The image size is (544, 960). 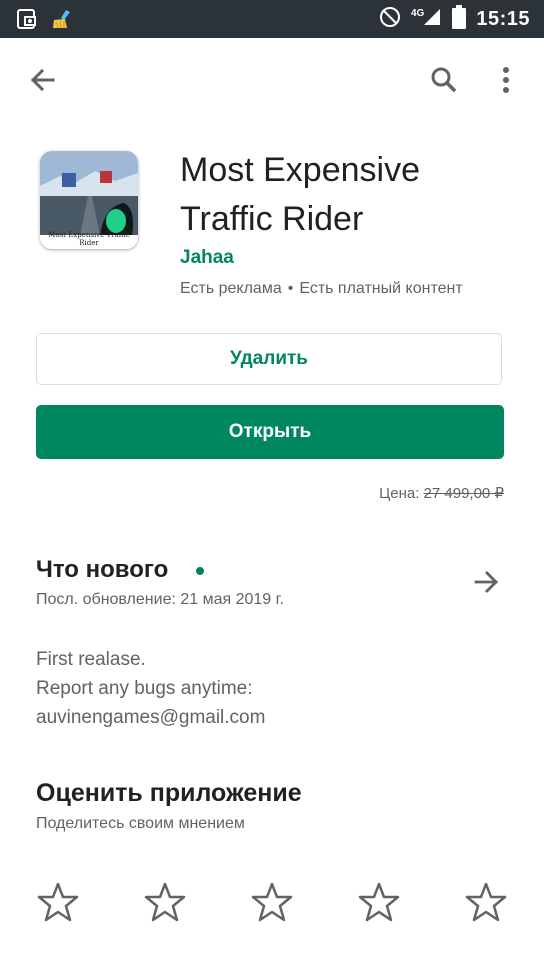 I want to click on do-not-disturb-icon, so click(x=390, y=19).